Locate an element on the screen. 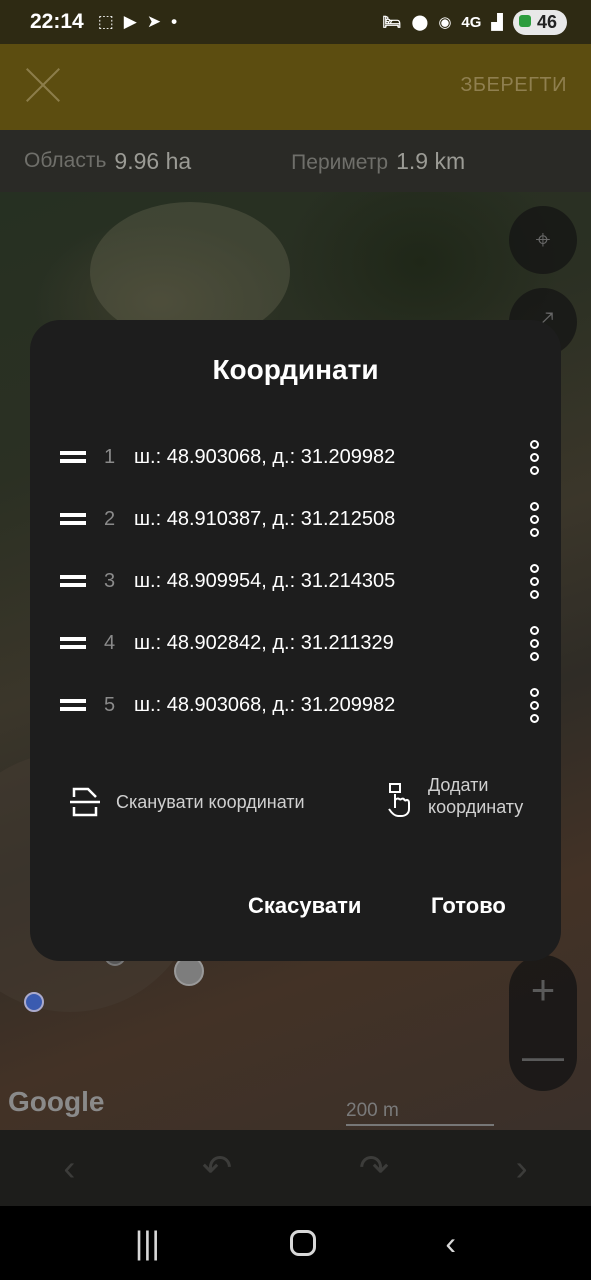 The width and height of the screenshot is (591, 1280). recents-icon: ||| is located at coordinates (147, 1243).